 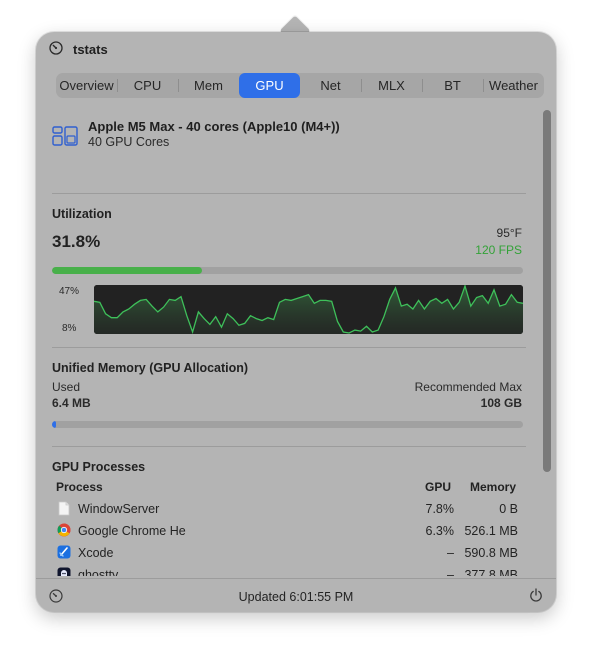 I want to click on memory-max-label: Recommended Max, so click(x=468, y=387).